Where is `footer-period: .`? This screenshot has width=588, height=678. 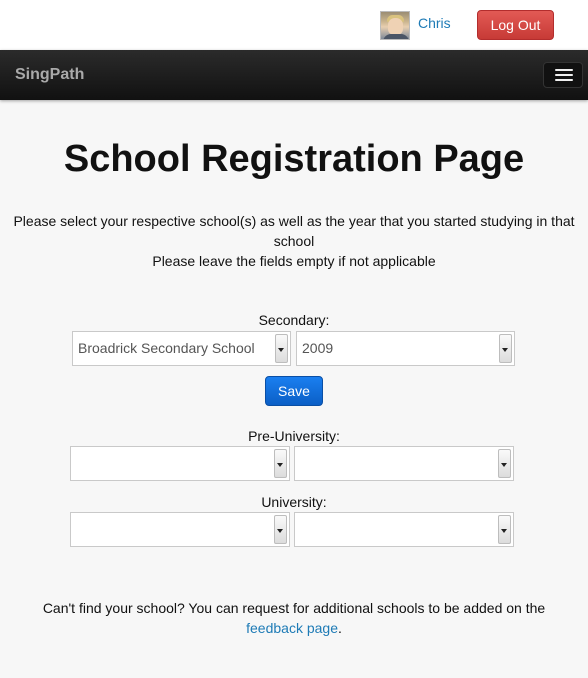
footer-period: . is located at coordinates (339, 628).